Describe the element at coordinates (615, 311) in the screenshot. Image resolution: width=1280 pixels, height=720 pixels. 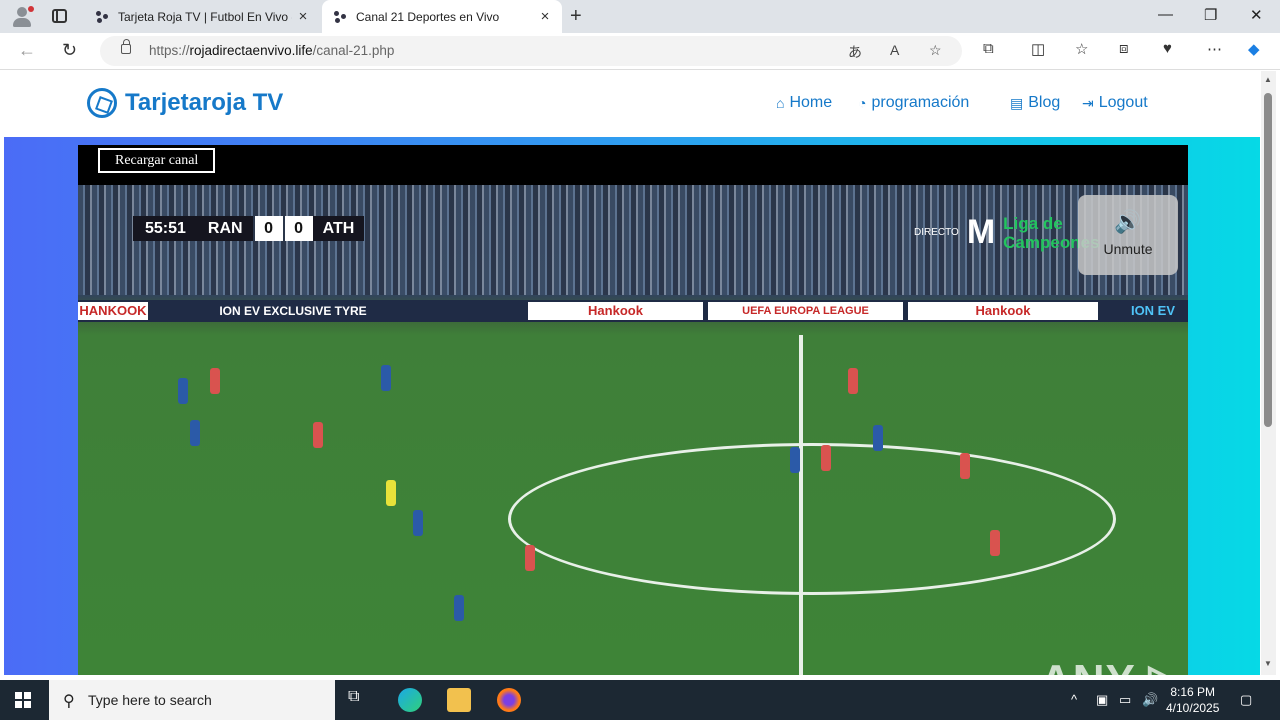
I see `ad-board: Hankook` at that location.